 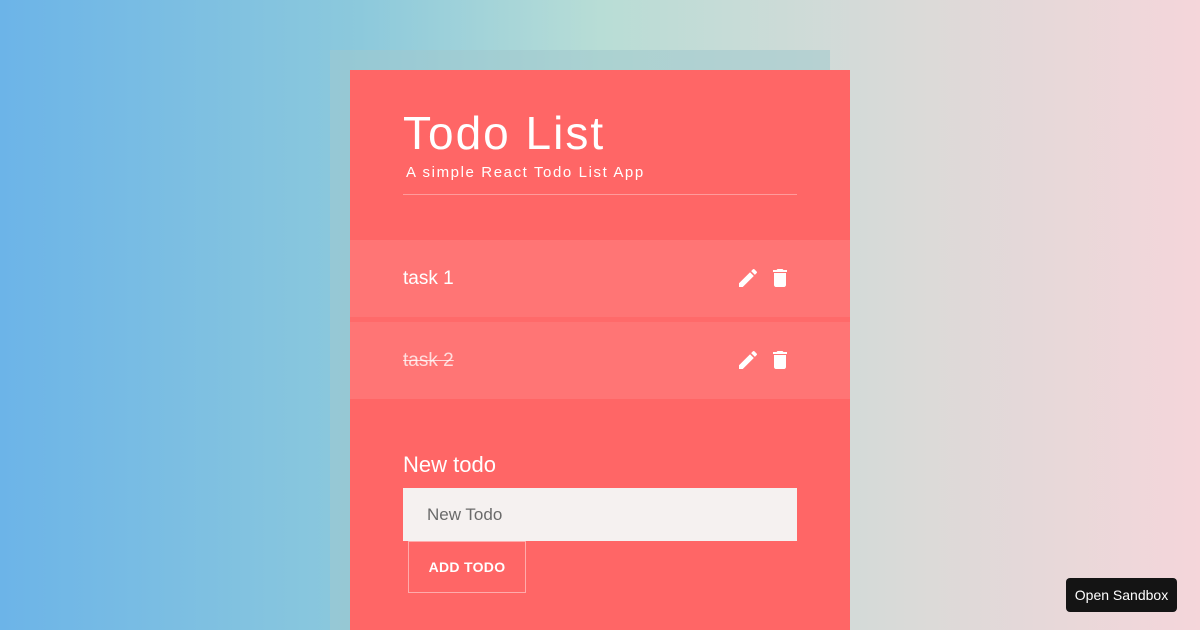 I want to click on app-subtitle: A simple React Todo List App, so click(x=525, y=172).